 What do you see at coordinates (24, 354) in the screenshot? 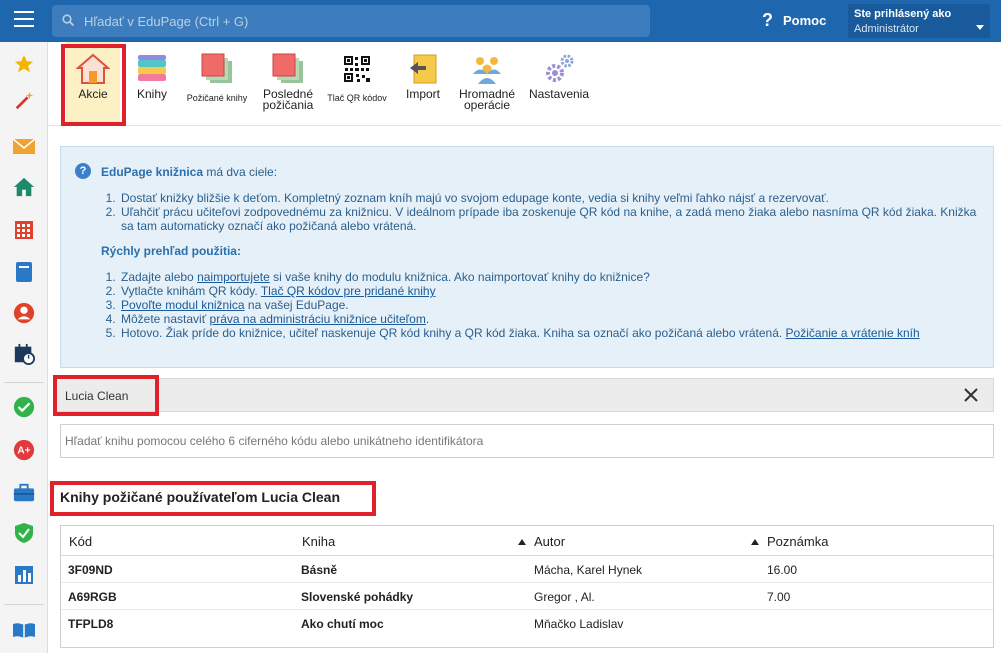
I see `calendar-clock-icon` at bounding box center [24, 354].